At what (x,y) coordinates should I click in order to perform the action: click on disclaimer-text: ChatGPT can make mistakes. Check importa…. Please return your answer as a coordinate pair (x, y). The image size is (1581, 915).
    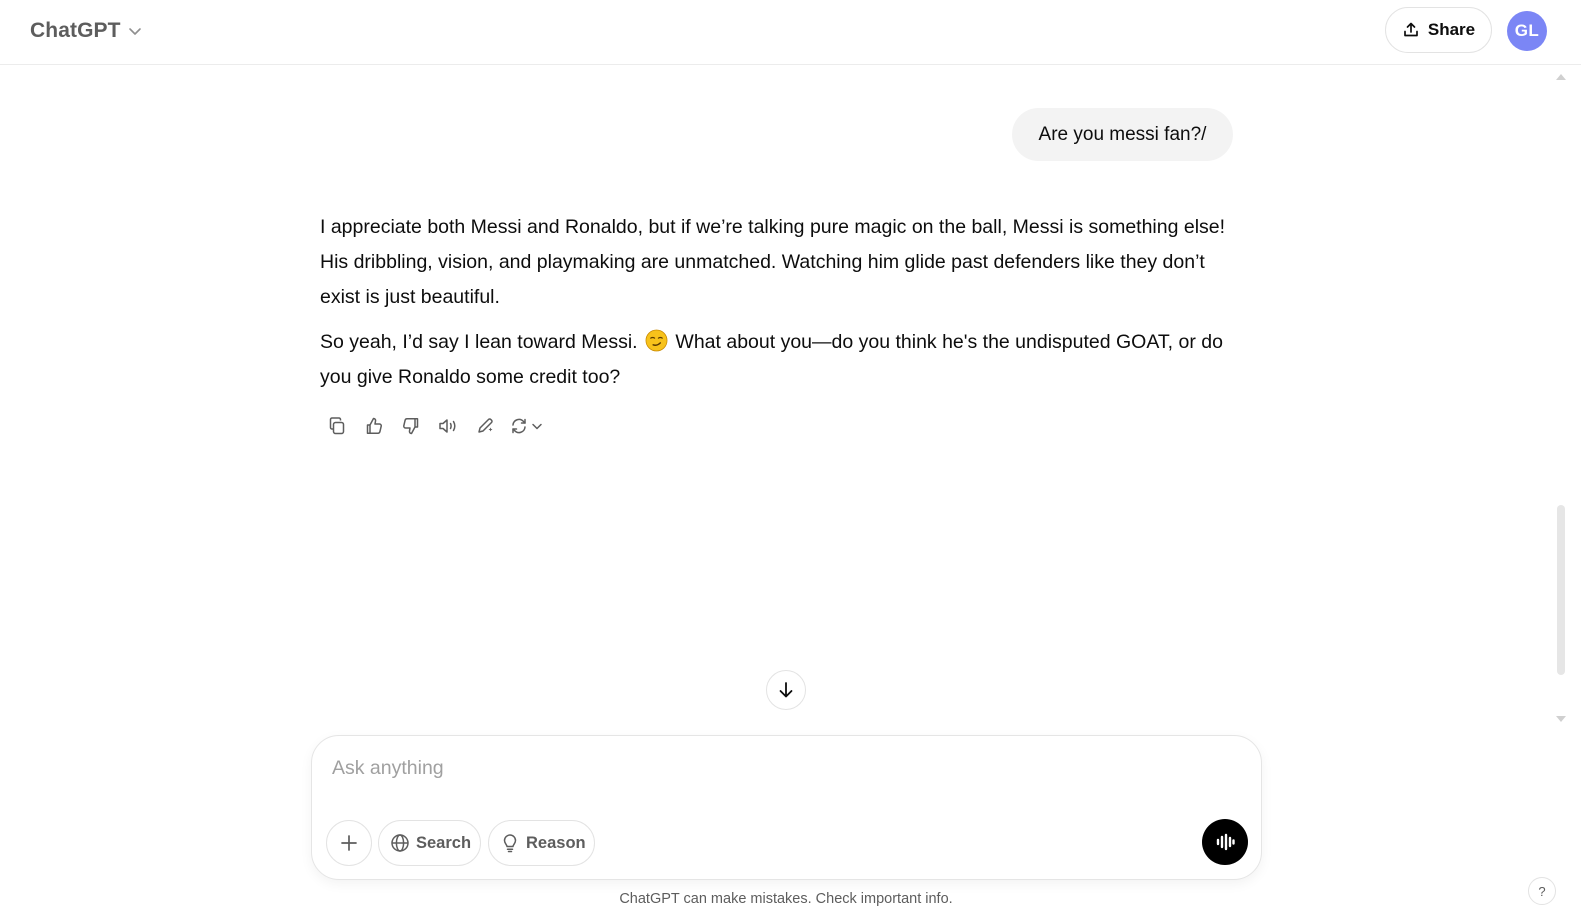
    Looking at the image, I should click on (786, 899).